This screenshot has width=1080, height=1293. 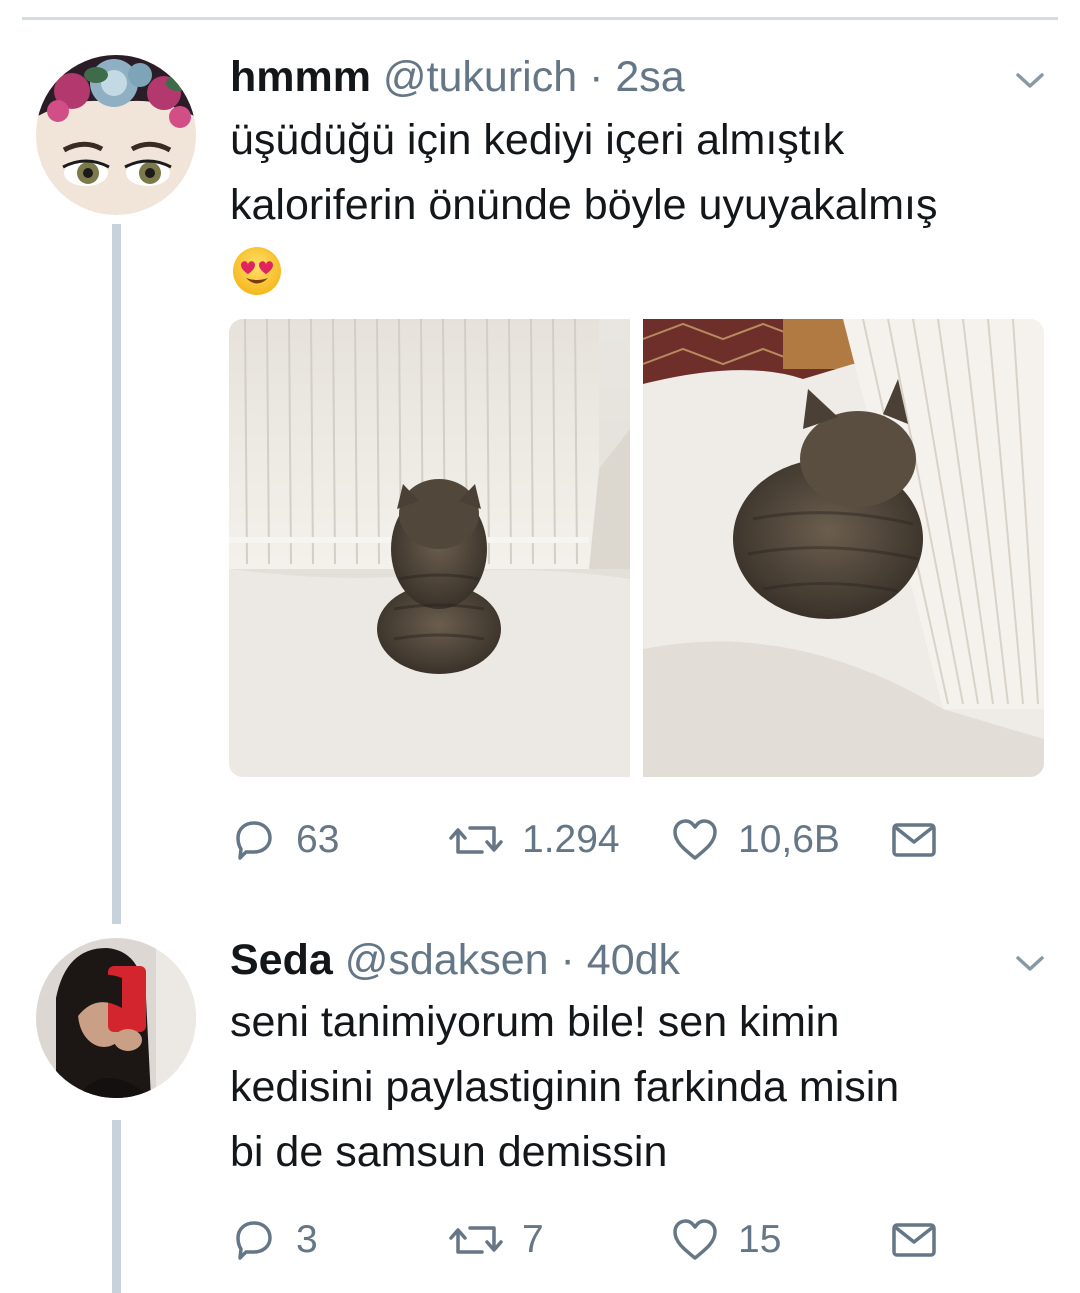 What do you see at coordinates (284, 840) in the screenshot?
I see `reply-button: 63` at bounding box center [284, 840].